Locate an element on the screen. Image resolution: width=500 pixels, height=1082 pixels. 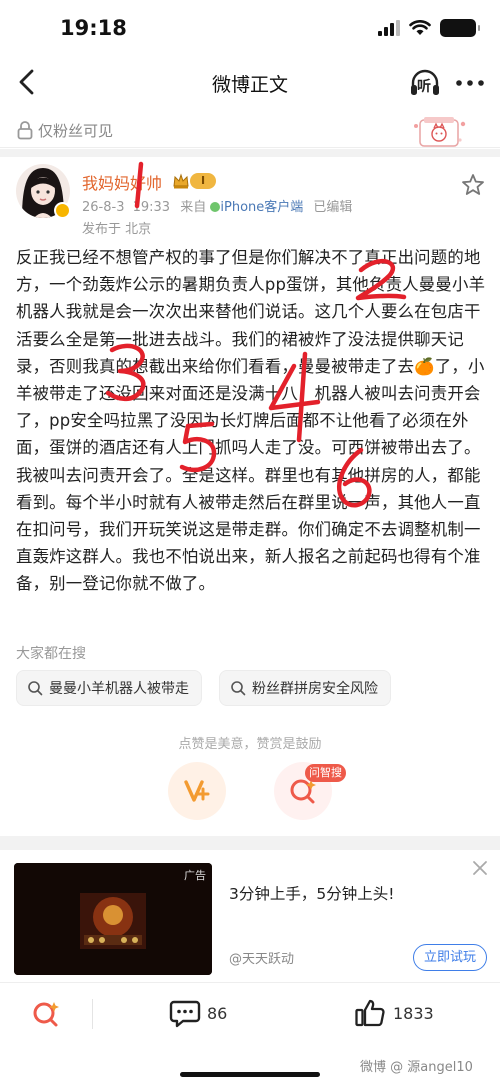
ad-label: 广告 is located at coordinates (195, 875).